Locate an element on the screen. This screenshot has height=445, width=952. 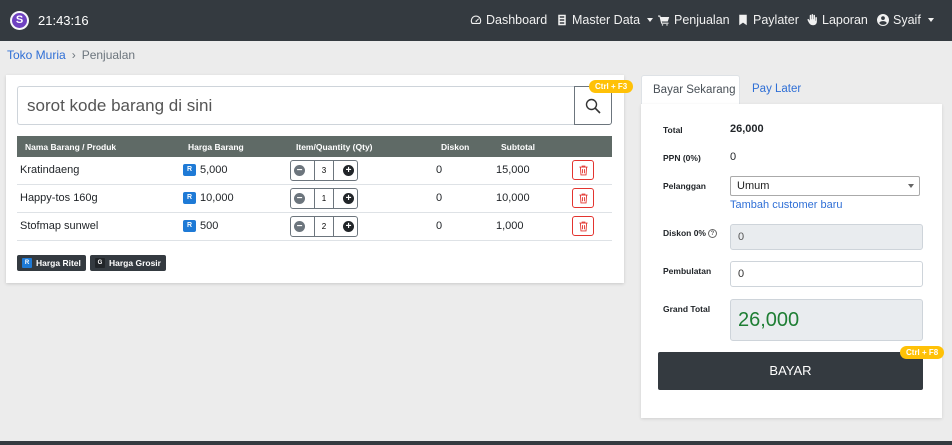
dashboard-icon is located at coordinates (476, 20).